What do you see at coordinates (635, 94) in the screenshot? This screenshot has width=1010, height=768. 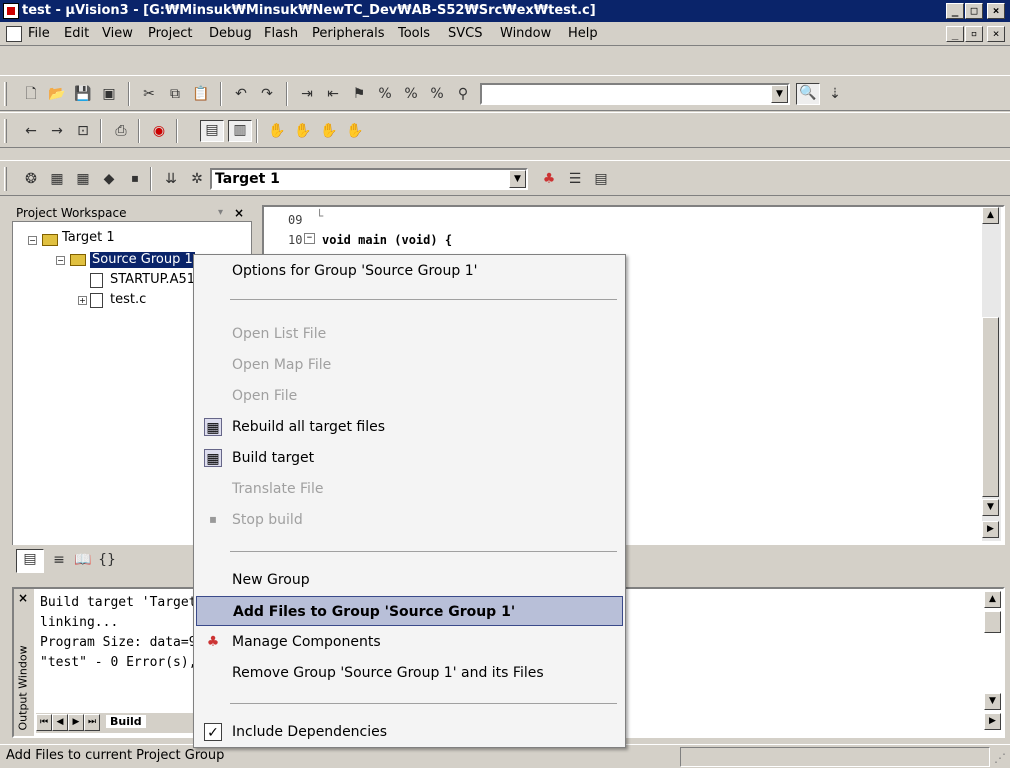 I see `search-combo: ▼` at bounding box center [635, 94].